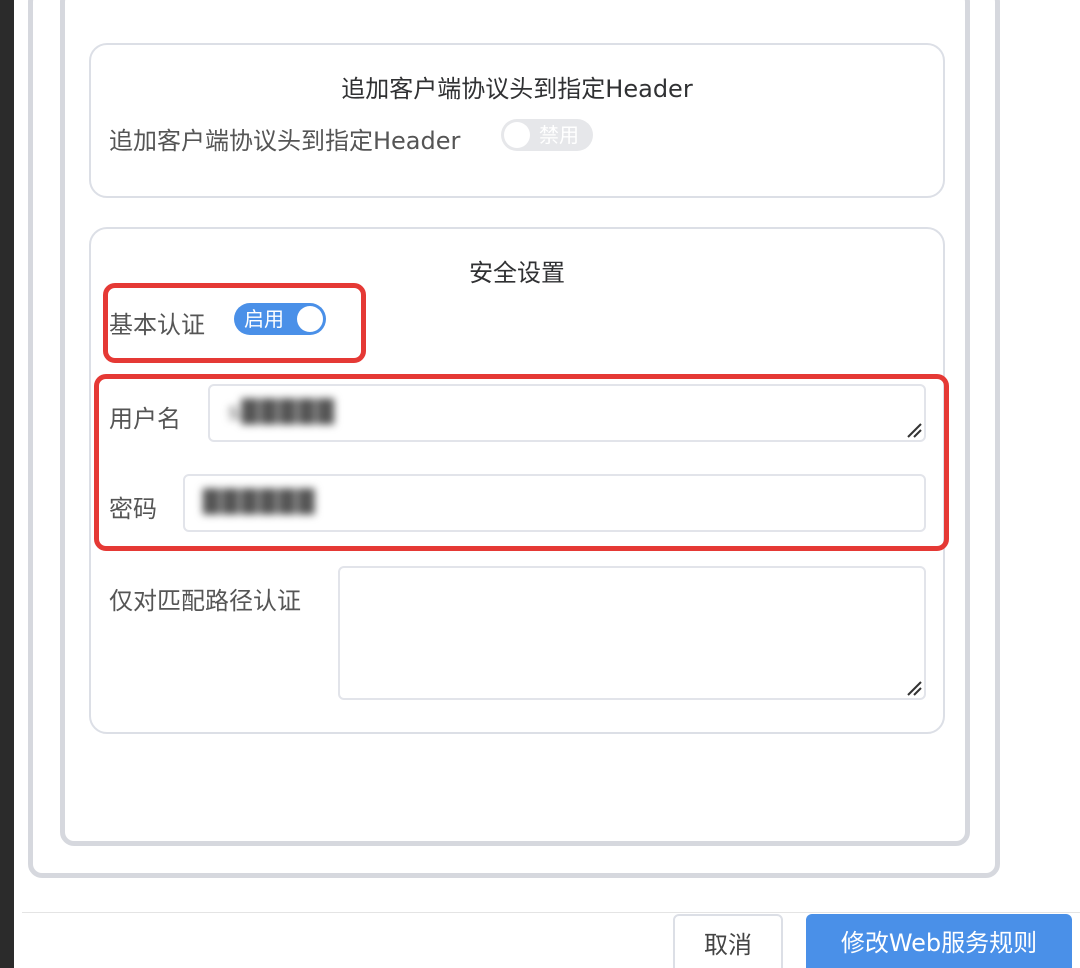 The width and height of the screenshot is (1080, 968). Describe the element at coordinates (285, 141) in the screenshot. I see `append-header-label: 追加客户端协议头到指定Header` at that location.